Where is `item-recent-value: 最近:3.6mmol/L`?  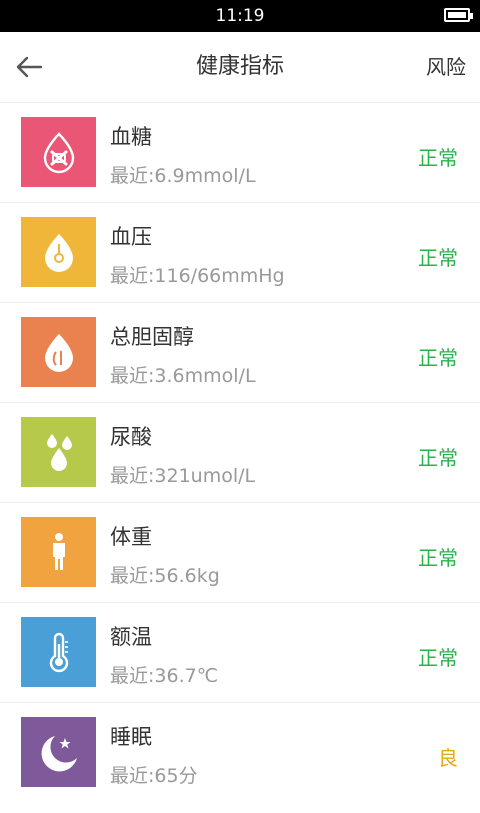 item-recent-value: 最近:3.6mmol/L is located at coordinates (183, 376).